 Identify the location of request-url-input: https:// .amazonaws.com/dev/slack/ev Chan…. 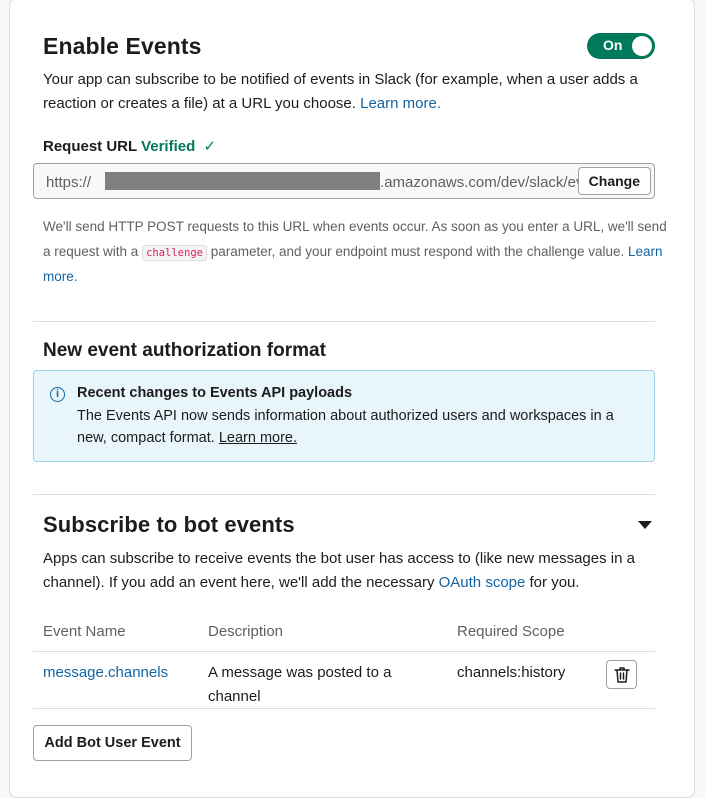
(344, 181).